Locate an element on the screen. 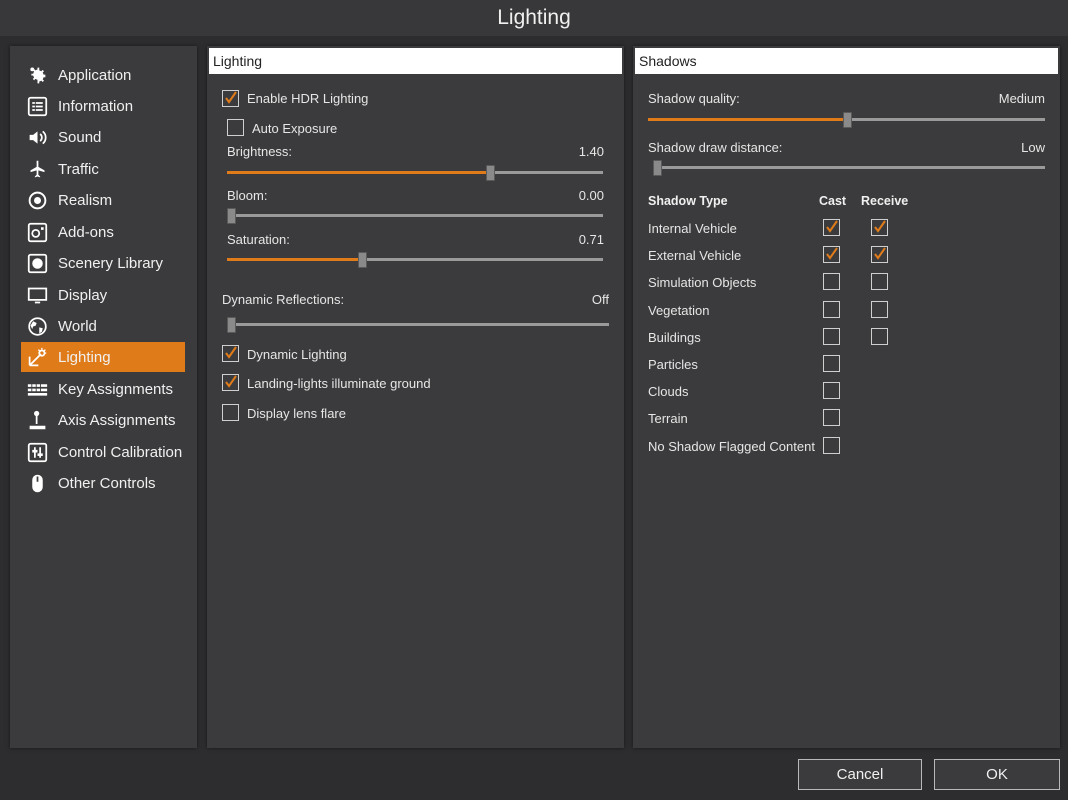 This screenshot has height=800, width=1068. shadow-row-label: Particles is located at coordinates (673, 364).